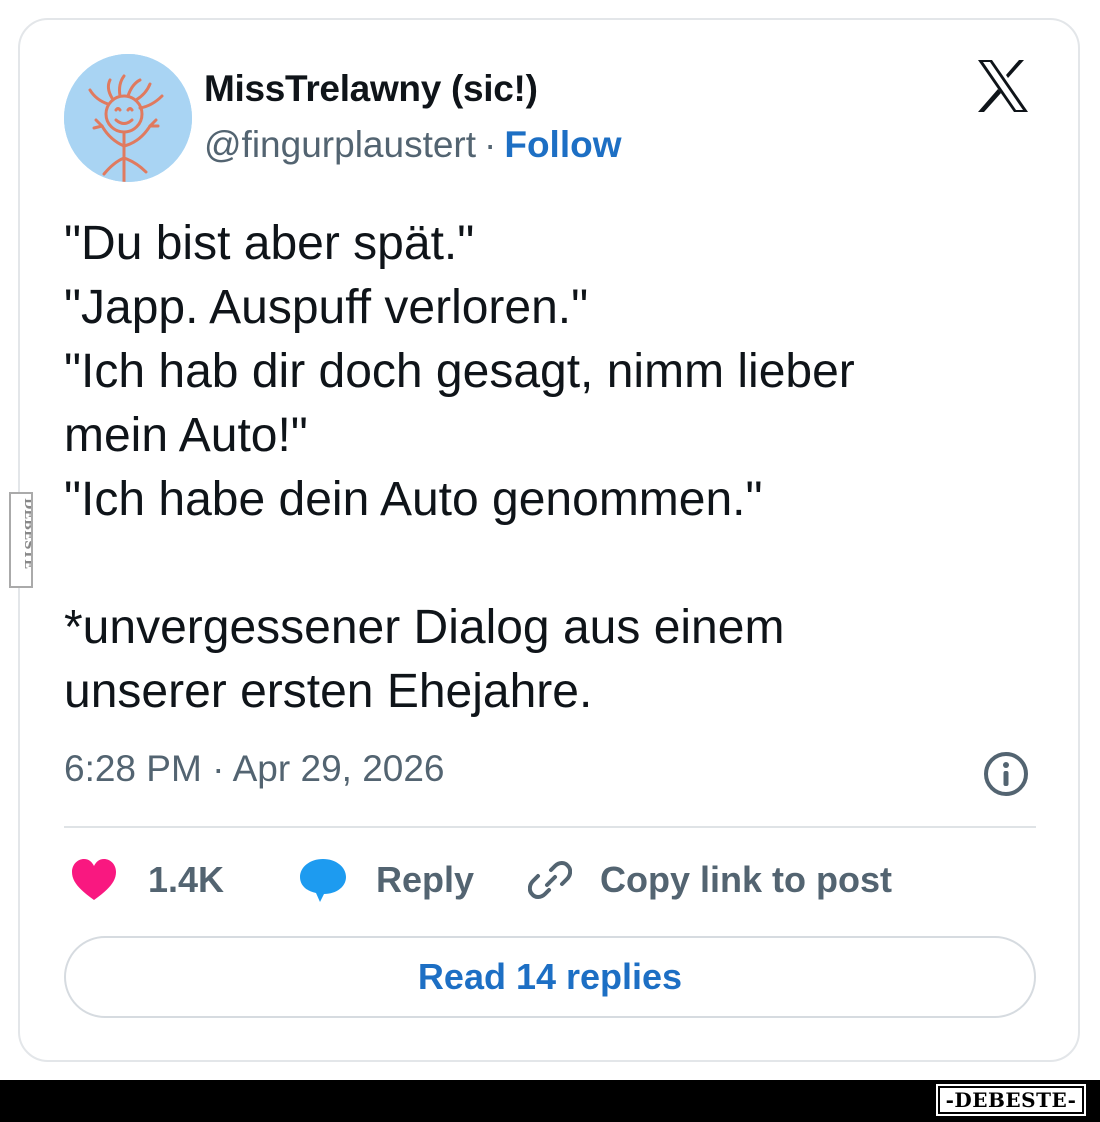 The image size is (1100, 1122). I want to click on post-text-line: "Ich habe dein Auto genommen.", so click(413, 499).